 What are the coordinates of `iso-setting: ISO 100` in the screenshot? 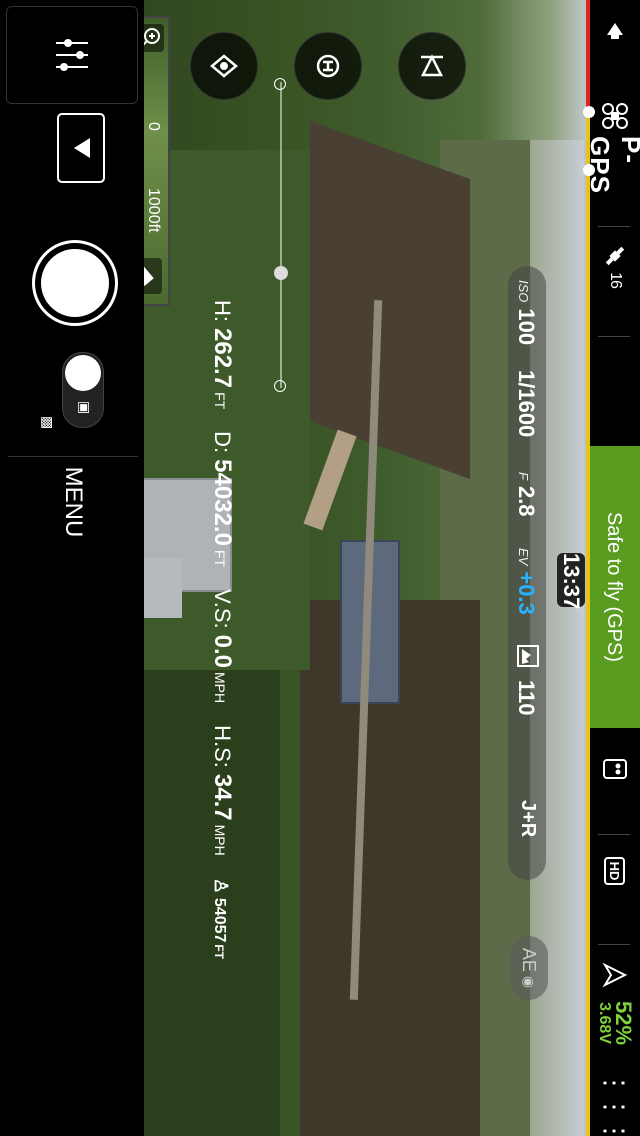 It's located at (526, 313).